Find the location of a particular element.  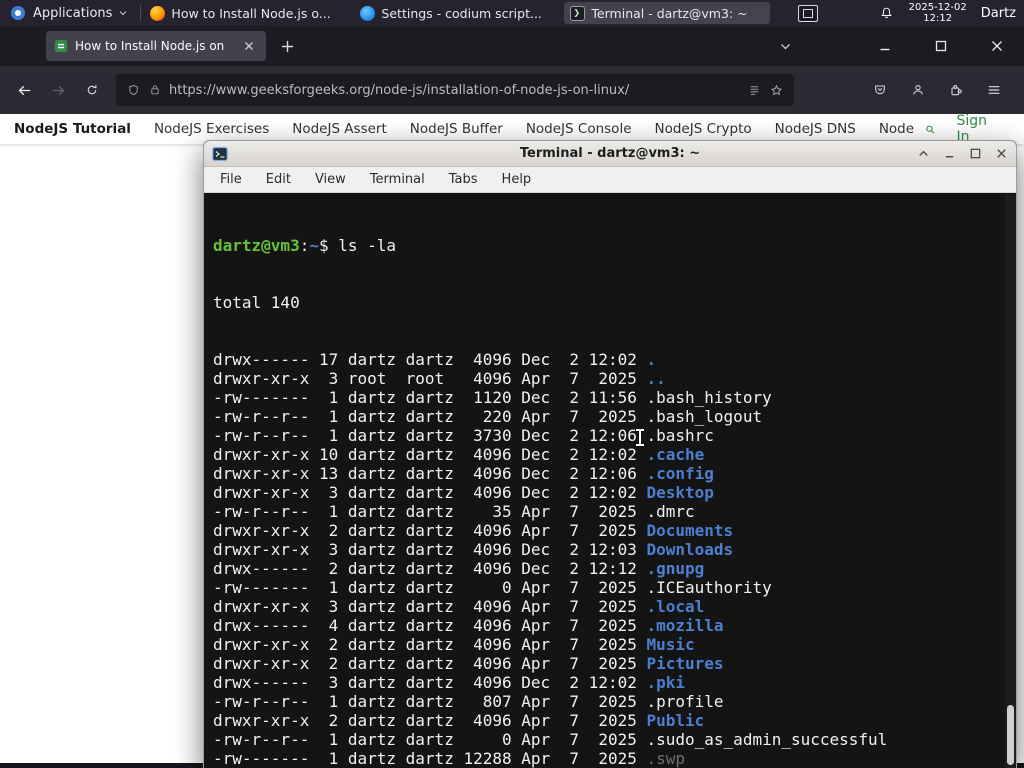

terminal-titlebar: Terminal - dartz@vm3: ~ is located at coordinates (610, 154).